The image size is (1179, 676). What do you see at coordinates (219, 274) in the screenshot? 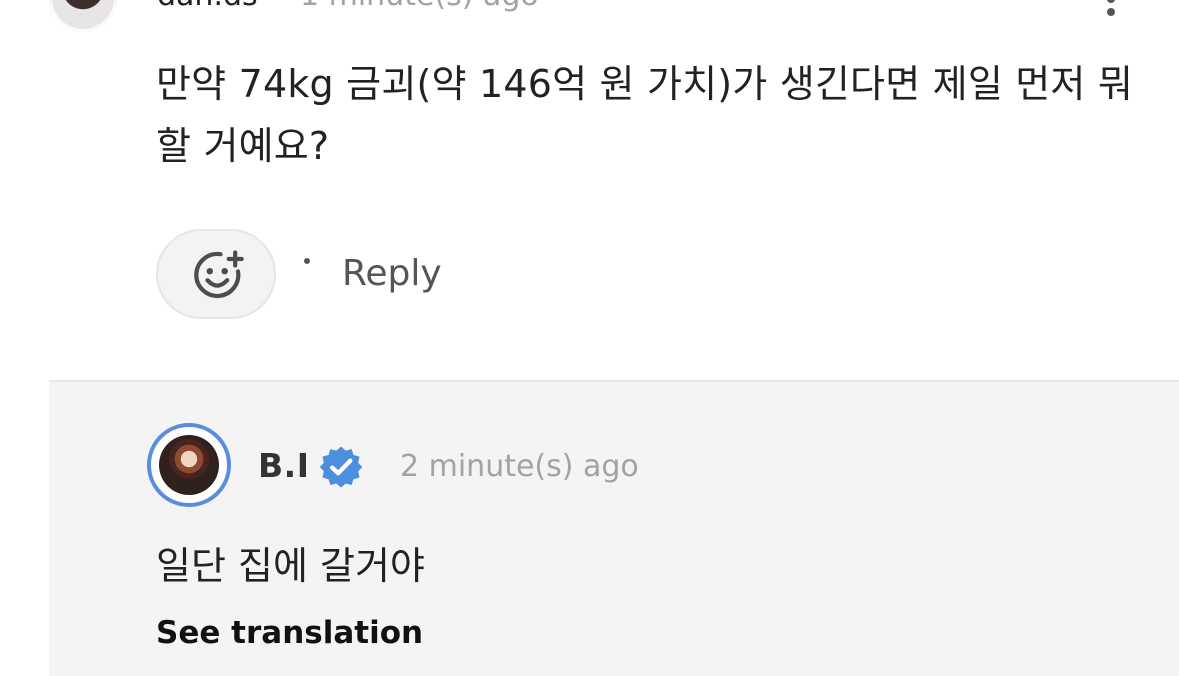
I see `smiley-plus-icon` at bounding box center [219, 274].